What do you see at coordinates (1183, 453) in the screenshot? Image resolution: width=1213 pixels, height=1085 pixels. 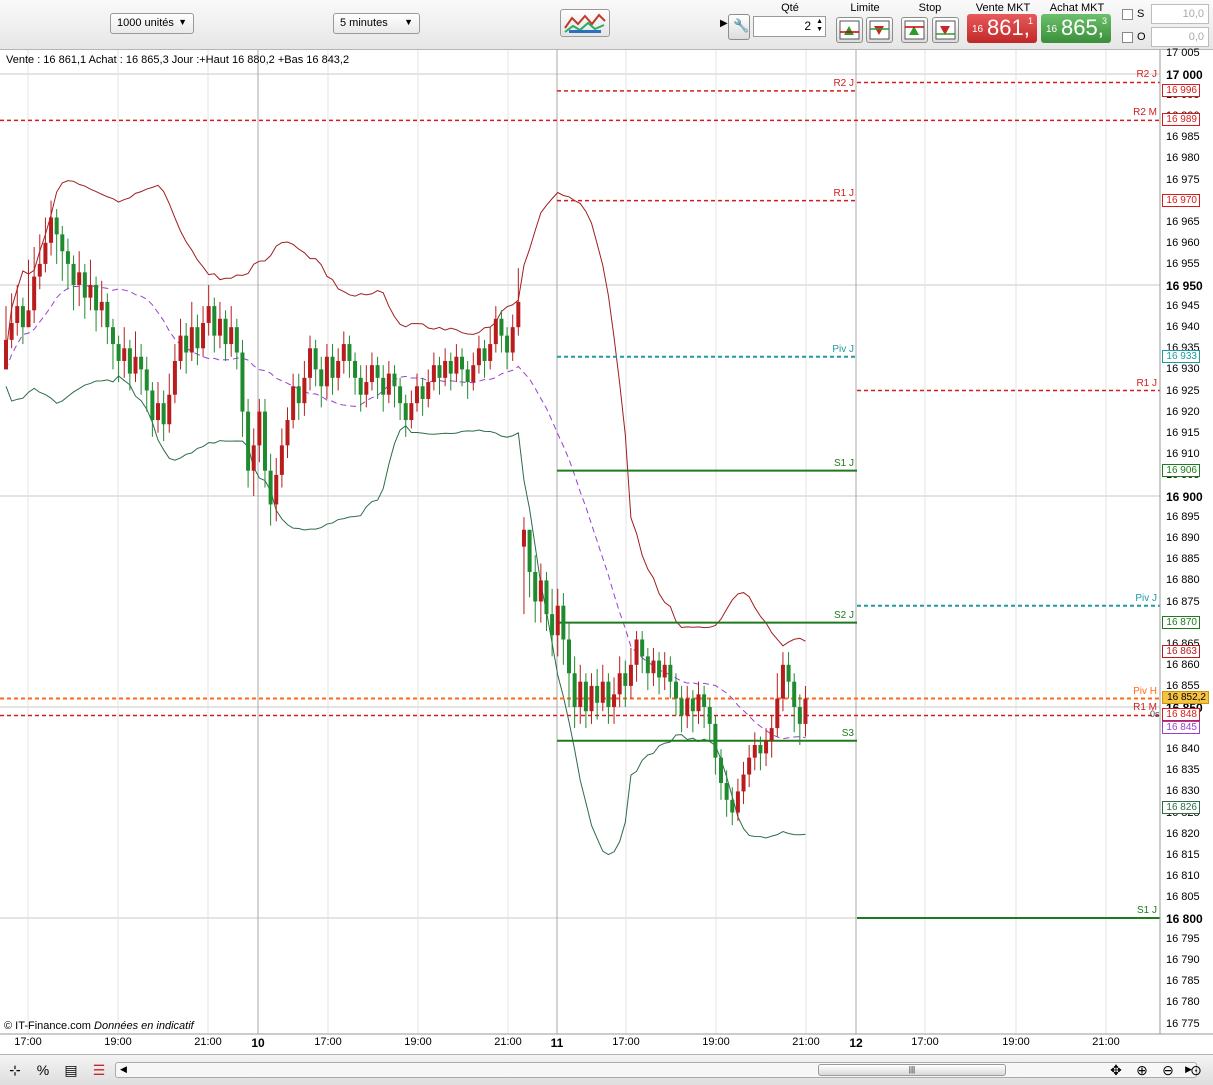 I see `y-tick-label: 16 910` at bounding box center [1183, 453].